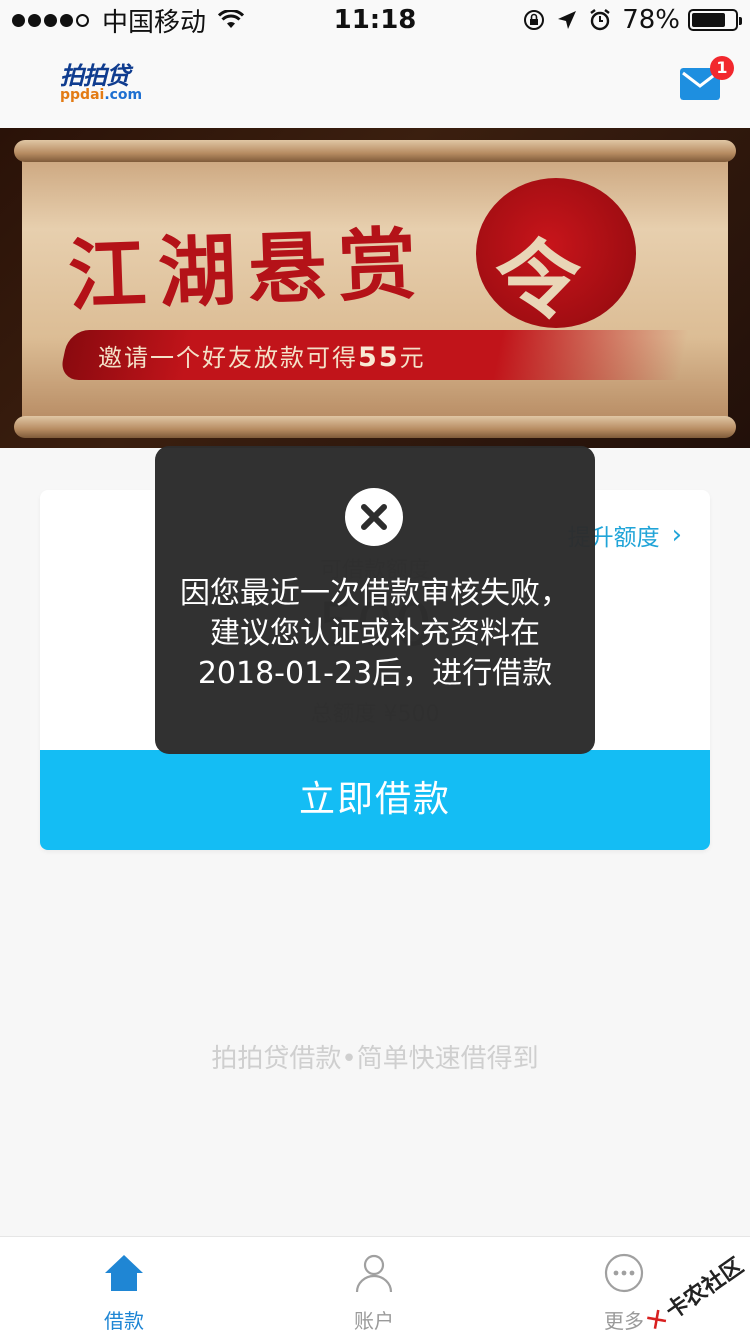 This screenshot has width=750, height=1334. What do you see at coordinates (375, 84) in the screenshot?
I see `app-header: 拍拍贷 ppdai.com` at bounding box center [375, 84].